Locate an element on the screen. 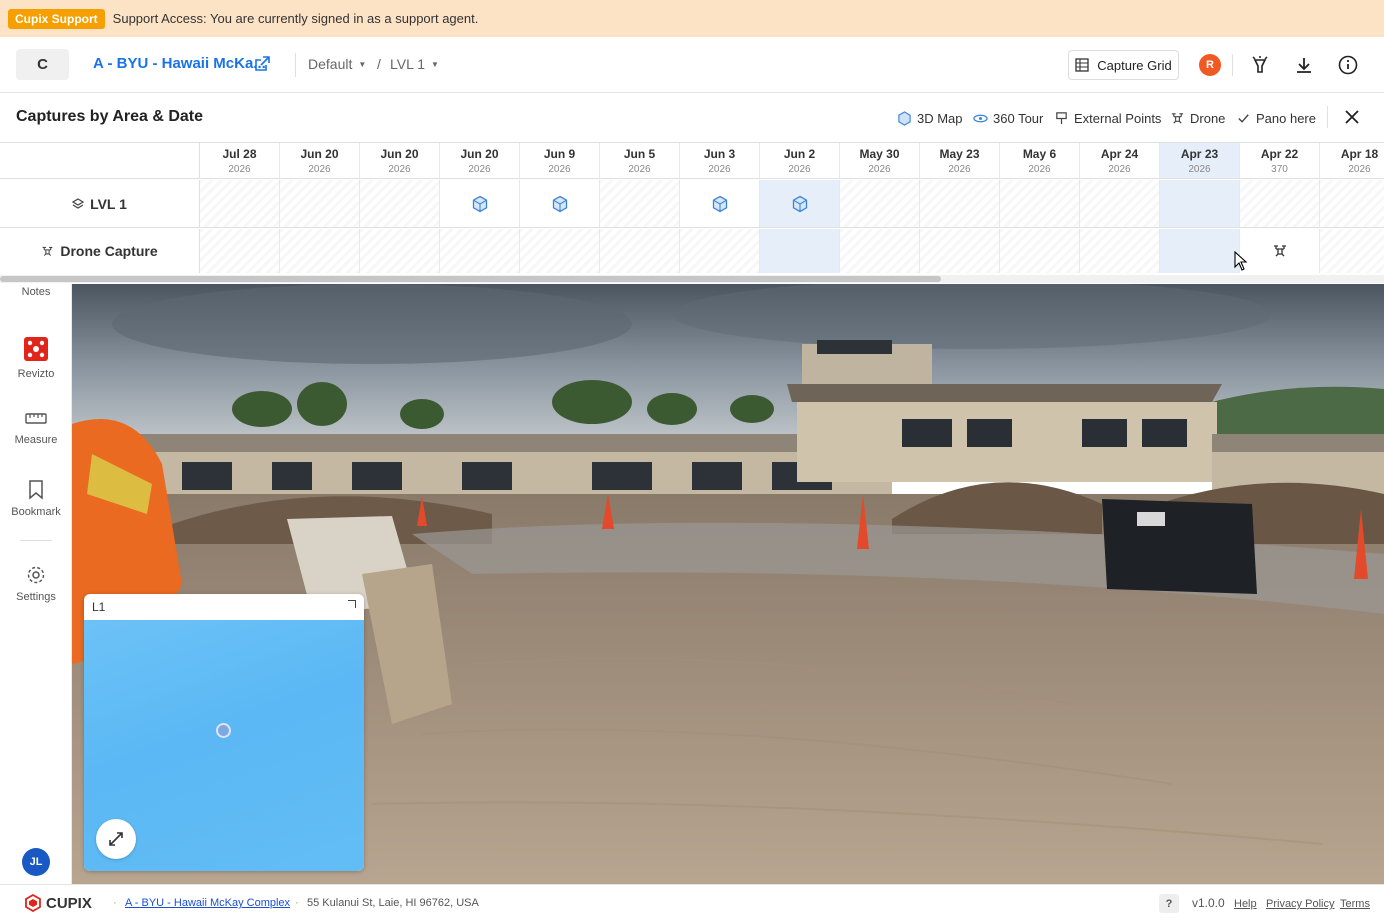 The image size is (1384, 920). sidebar-item-notes: Notes is located at coordinates (36, 292).